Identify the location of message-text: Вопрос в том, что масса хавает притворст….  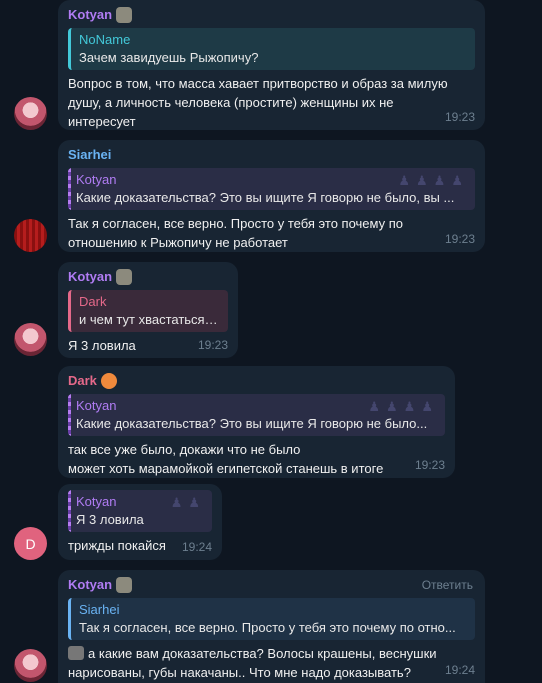
(258, 102).